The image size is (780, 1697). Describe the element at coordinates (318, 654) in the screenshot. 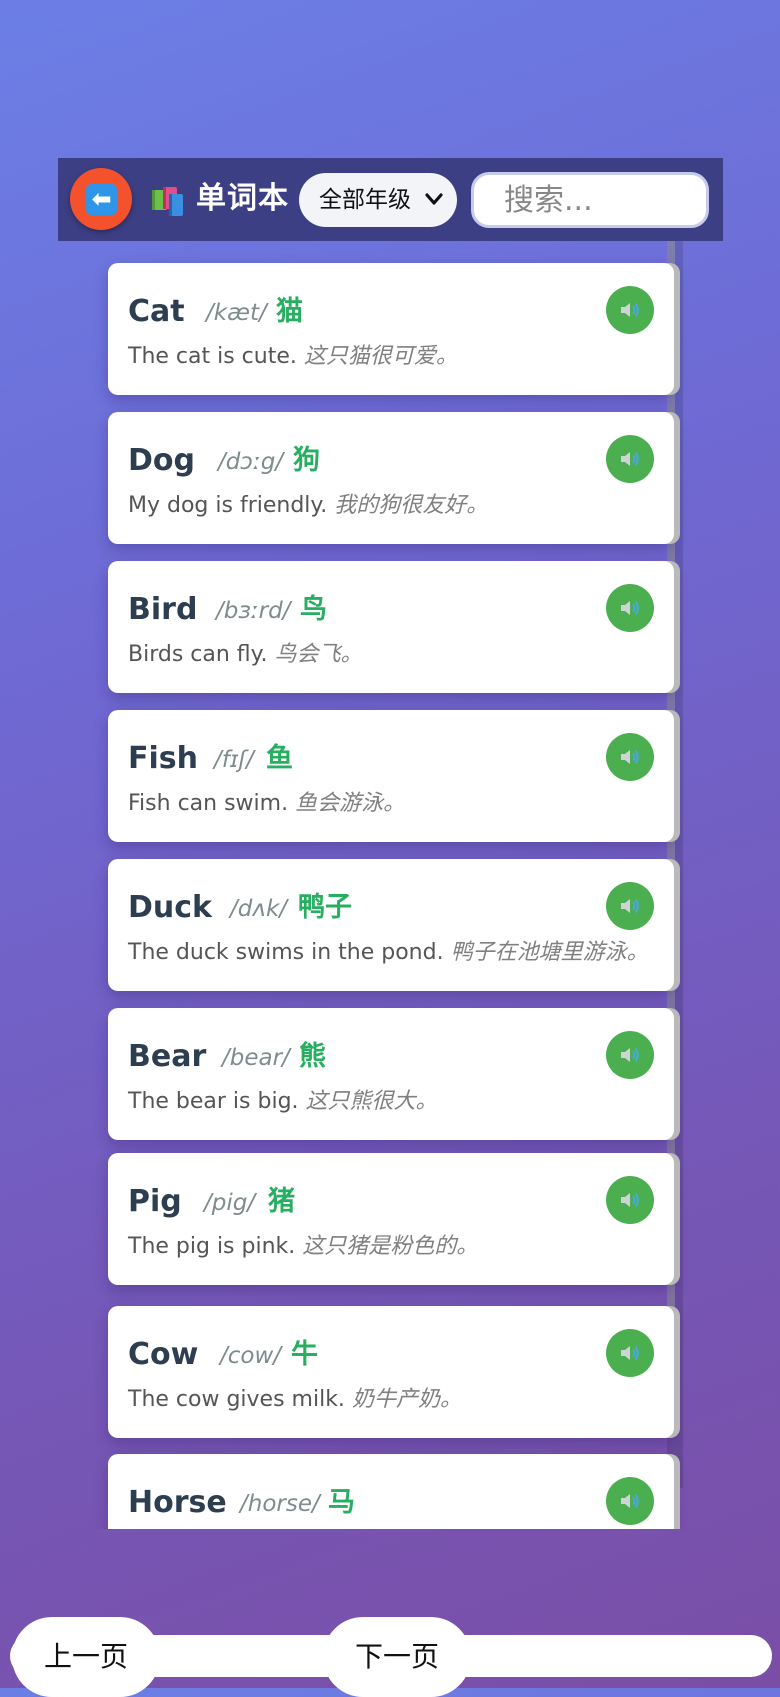

I see `example-cn: 鸟会飞。` at that location.